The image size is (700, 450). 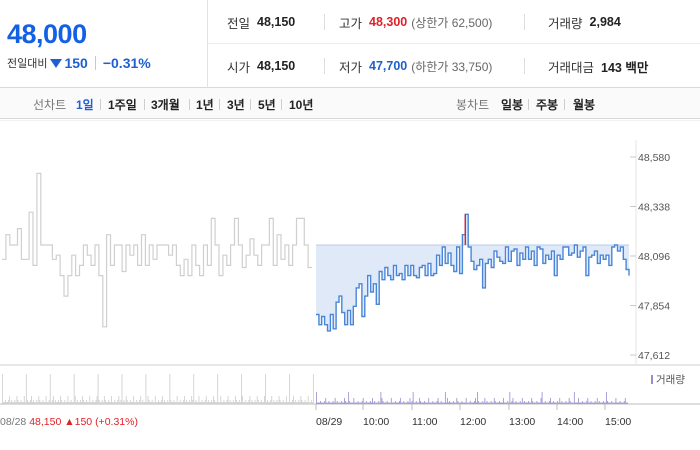 I want to click on tab-3m: 3개월, so click(x=165, y=104).